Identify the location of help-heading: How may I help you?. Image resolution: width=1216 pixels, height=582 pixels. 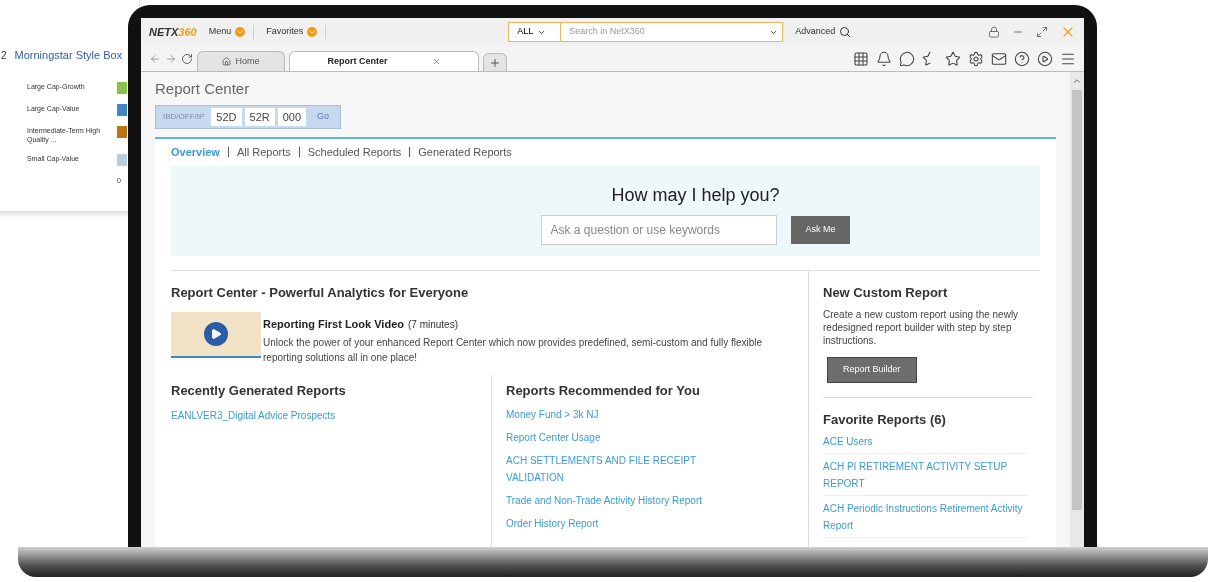
(695, 195).